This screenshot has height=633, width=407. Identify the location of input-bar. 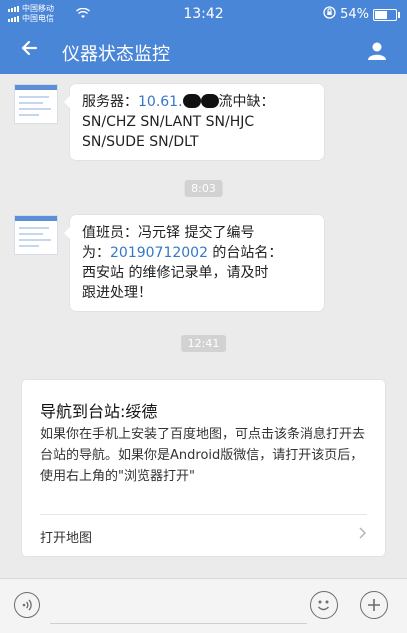
(203, 605).